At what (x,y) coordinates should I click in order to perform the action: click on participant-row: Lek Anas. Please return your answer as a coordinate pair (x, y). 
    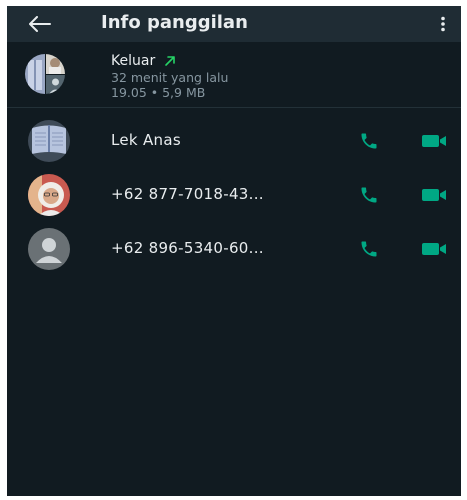
    Looking at the image, I should click on (234, 141).